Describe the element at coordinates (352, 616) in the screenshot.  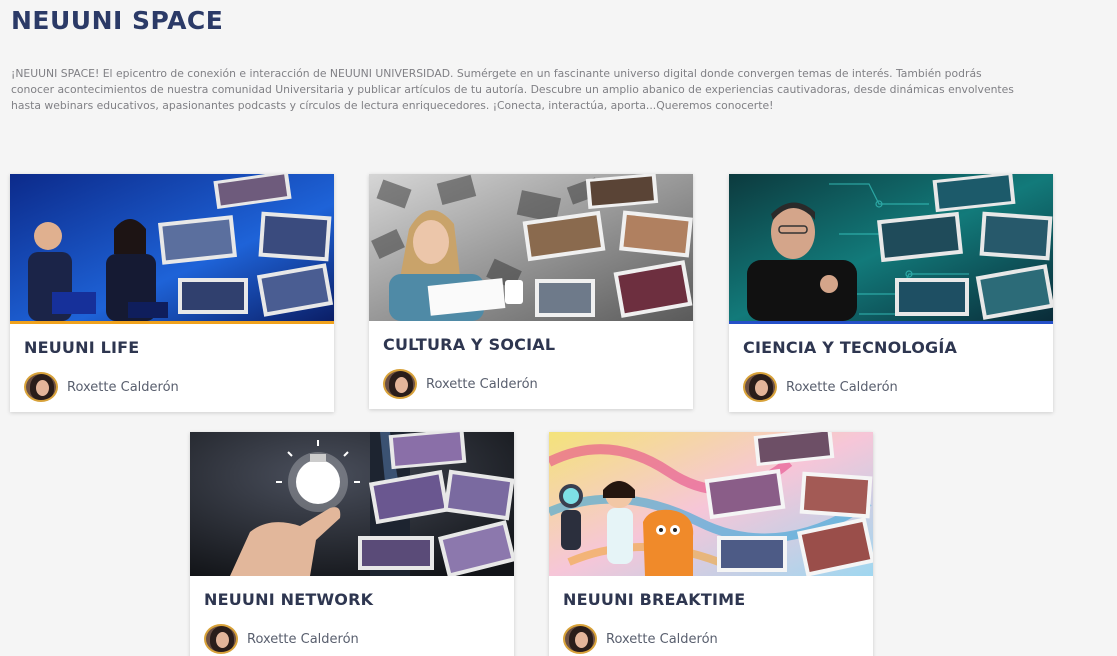
I see `card-body: NEUUNI NETWORK Roxette Calderón` at that location.